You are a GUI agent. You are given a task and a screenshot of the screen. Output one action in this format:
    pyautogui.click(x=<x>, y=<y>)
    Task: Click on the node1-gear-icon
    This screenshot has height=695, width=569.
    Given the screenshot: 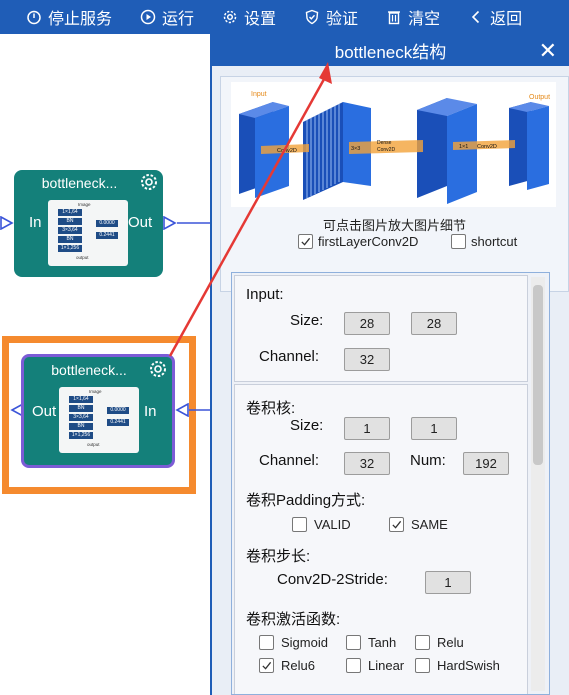 What is the action you would take?
    pyautogui.click(x=149, y=182)
    